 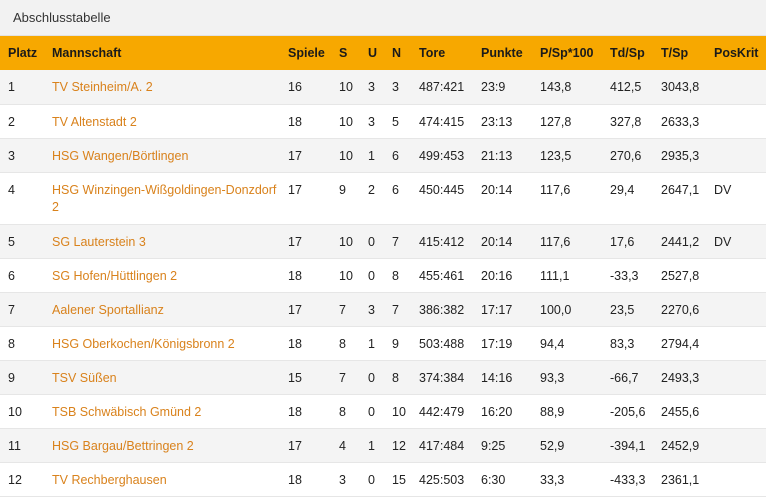 What do you see at coordinates (502, 479) in the screenshot?
I see `cell-punkte: 6:30` at bounding box center [502, 479].